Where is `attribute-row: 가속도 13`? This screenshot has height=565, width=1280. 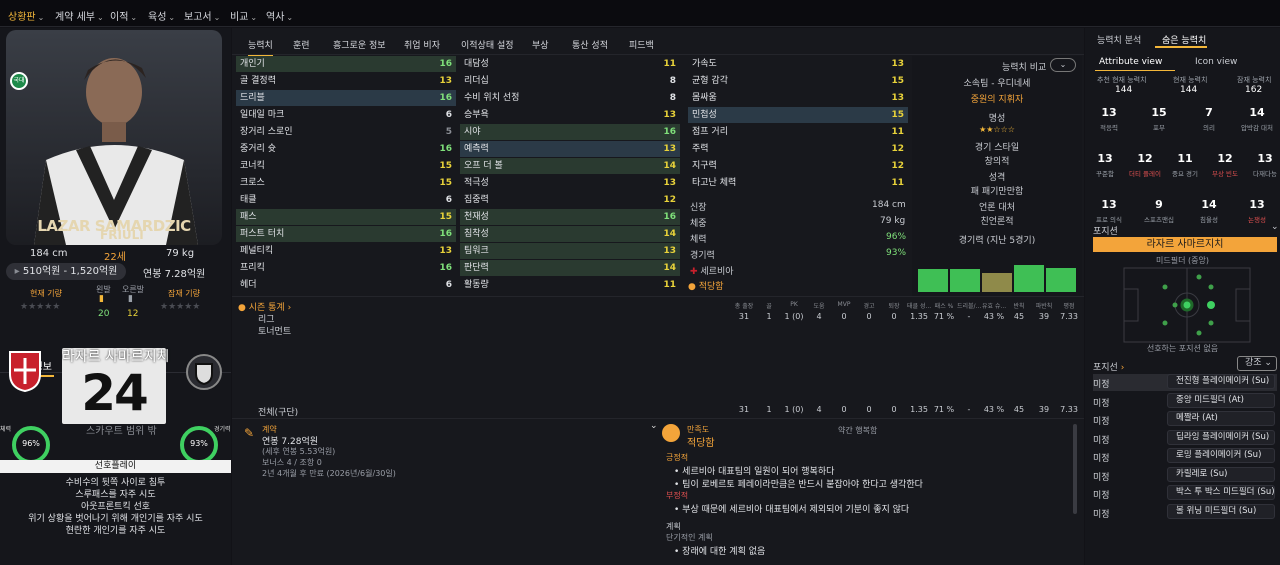 attribute-row: 가속도 13 is located at coordinates (798, 64).